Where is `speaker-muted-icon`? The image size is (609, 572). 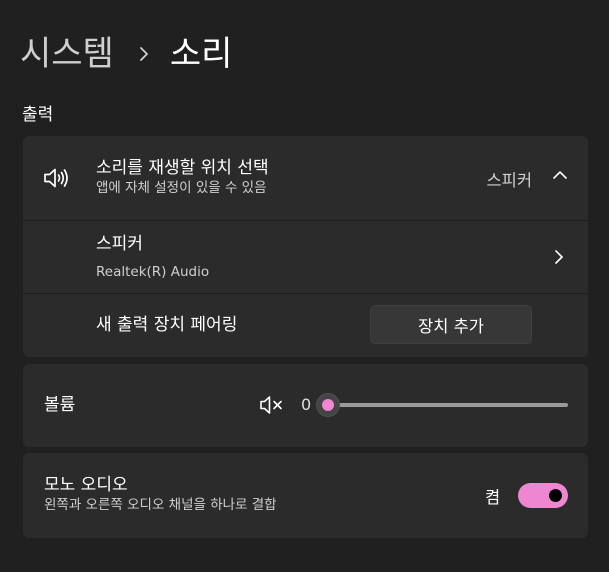 speaker-muted-icon is located at coordinates (272, 405).